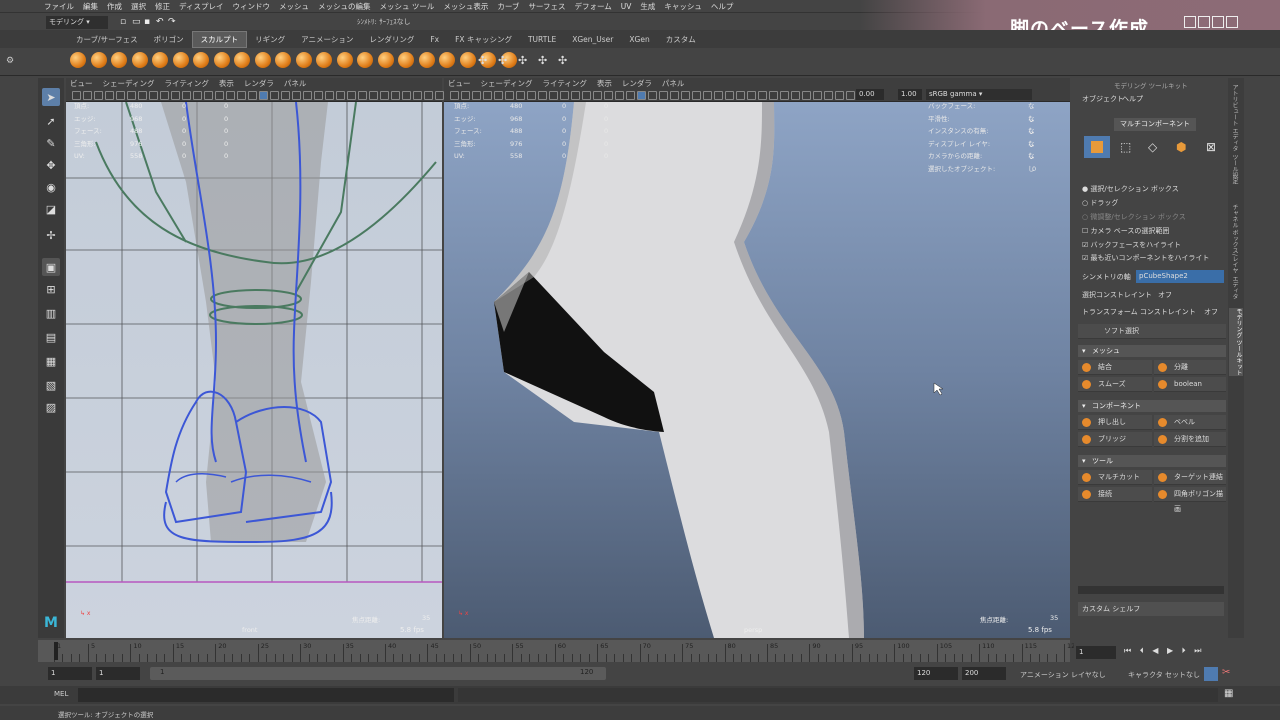 The height and width of the screenshot is (720, 1280). What do you see at coordinates (118, 673) in the screenshot?
I see `range-start-field: 1` at bounding box center [118, 673].